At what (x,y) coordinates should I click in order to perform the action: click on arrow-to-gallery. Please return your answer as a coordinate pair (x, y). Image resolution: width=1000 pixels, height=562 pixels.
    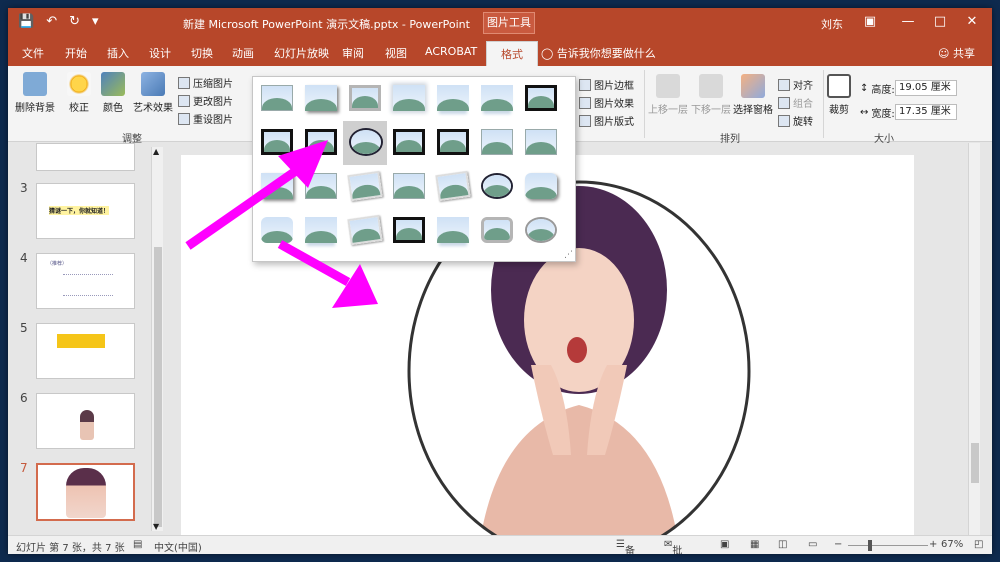
    Looking at the image, I should click on (244, 207).